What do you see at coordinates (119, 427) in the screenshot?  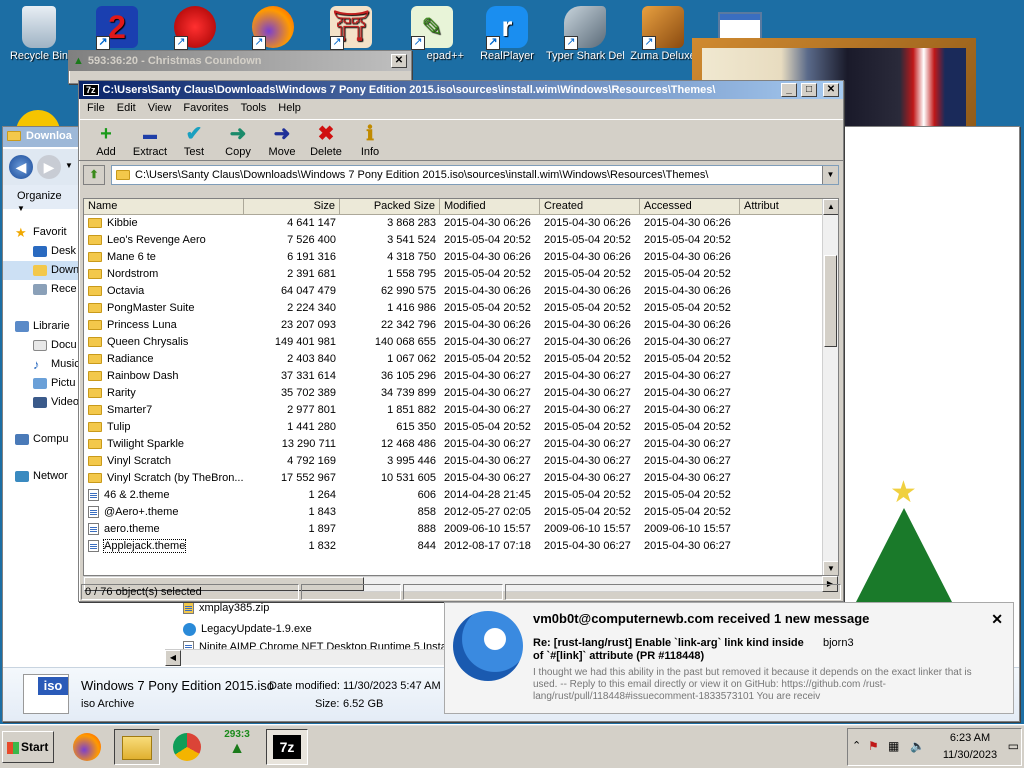 I see `row-name-text: Tulip` at bounding box center [119, 427].